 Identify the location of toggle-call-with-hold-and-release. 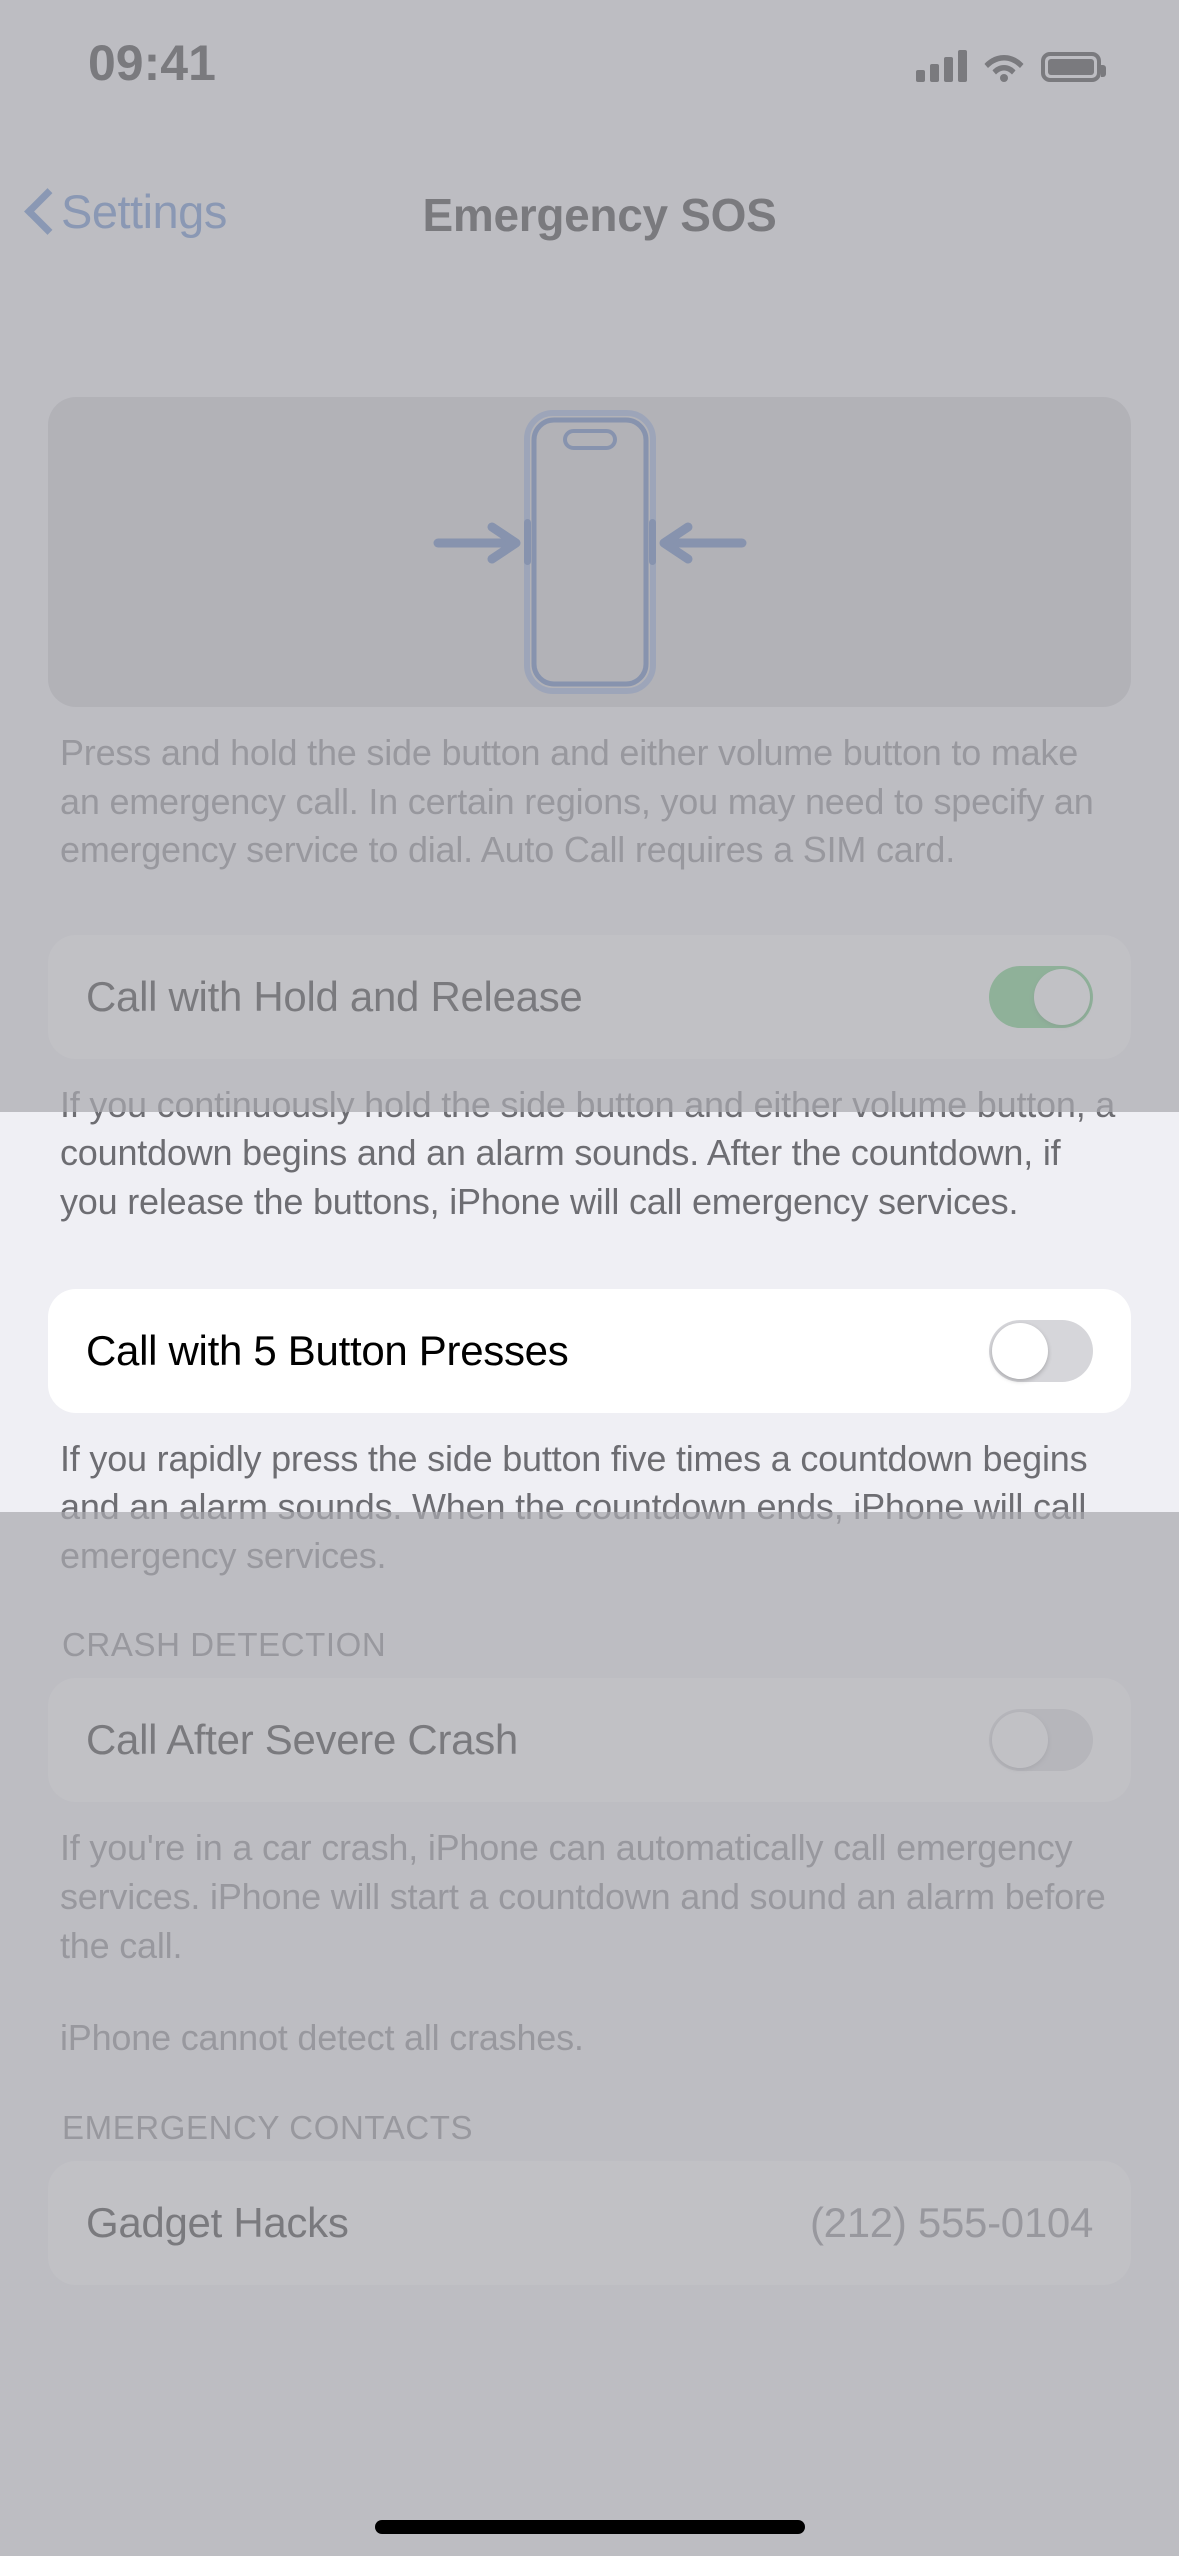
(1041, 996).